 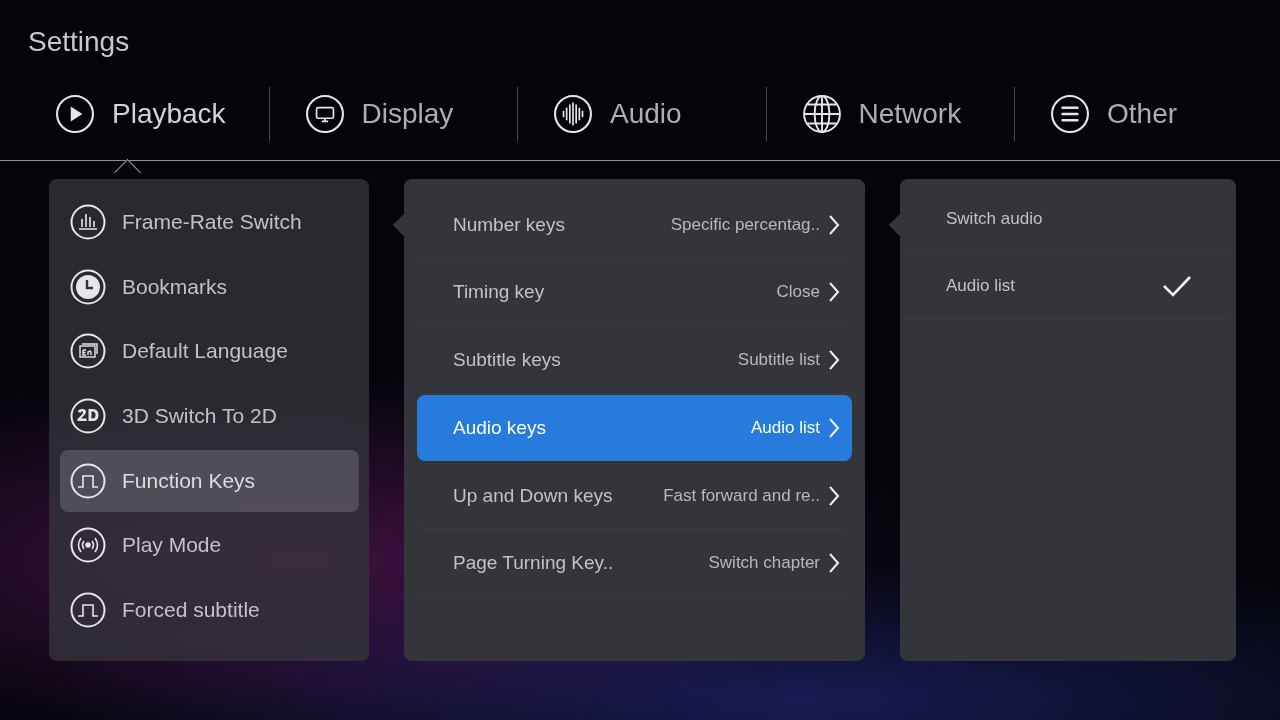 What do you see at coordinates (209, 416) in the screenshot?
I see `menu-item: 3D Switch To 2D` at bounding box center [209, 416].